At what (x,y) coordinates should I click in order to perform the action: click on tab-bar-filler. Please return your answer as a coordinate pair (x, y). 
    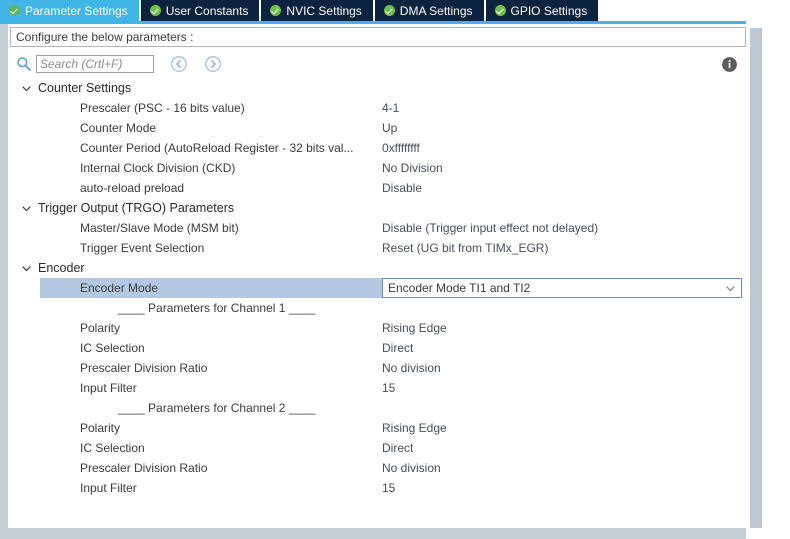
    Looking at the image, I should click on (695, 10).